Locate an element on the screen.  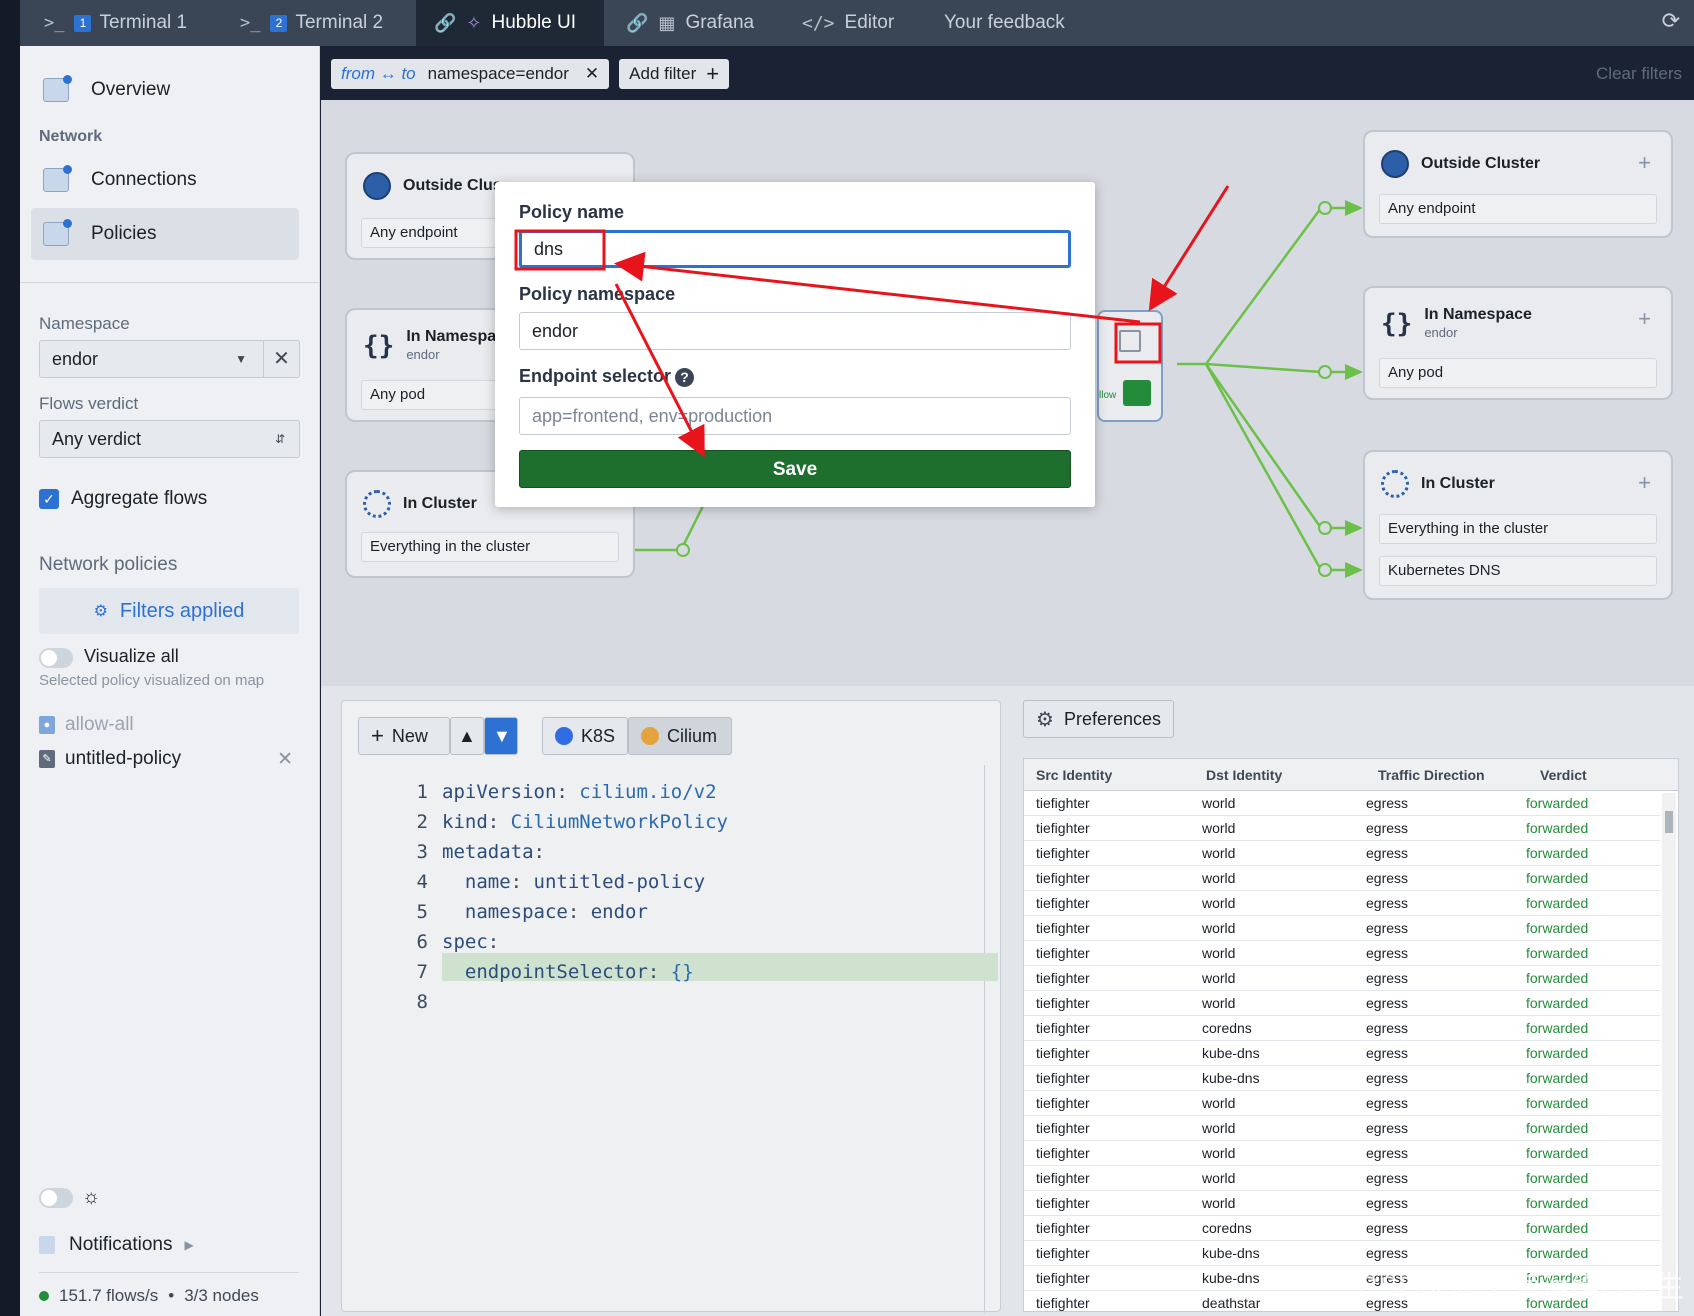
download-button: ▼ is located at coordinates (501, 736).